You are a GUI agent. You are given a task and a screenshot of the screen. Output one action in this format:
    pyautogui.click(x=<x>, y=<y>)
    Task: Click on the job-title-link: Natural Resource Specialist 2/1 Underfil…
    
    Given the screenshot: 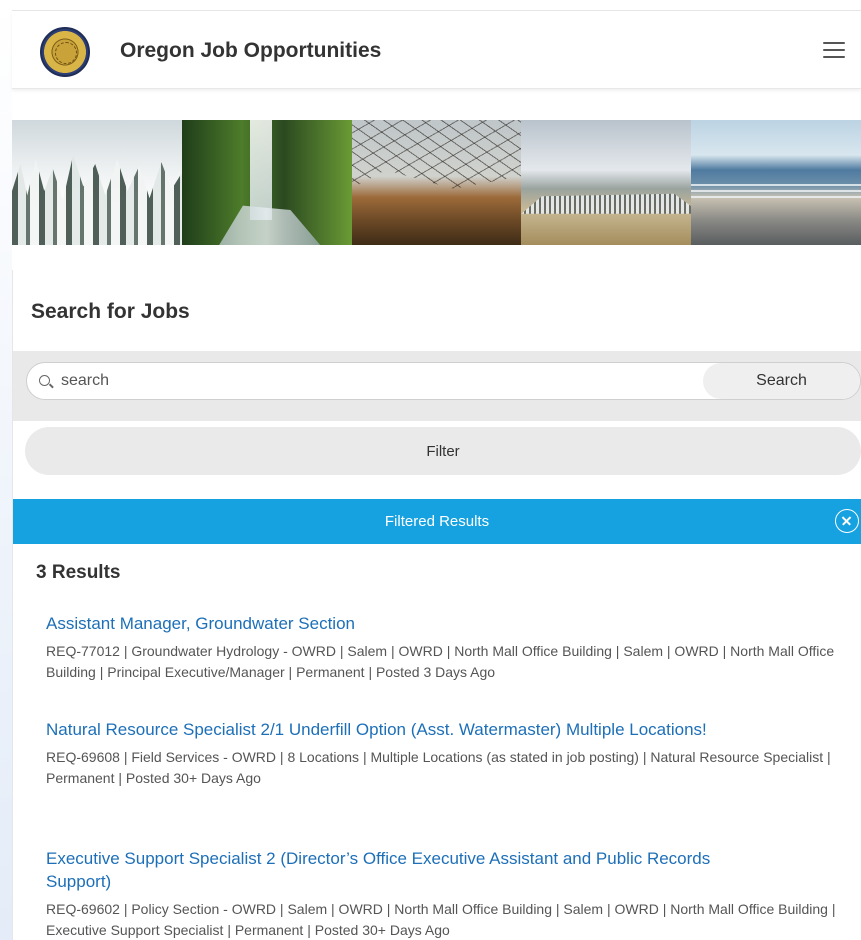 What is the action you would take?
    pyautogui.click(x=396, y=729)
    